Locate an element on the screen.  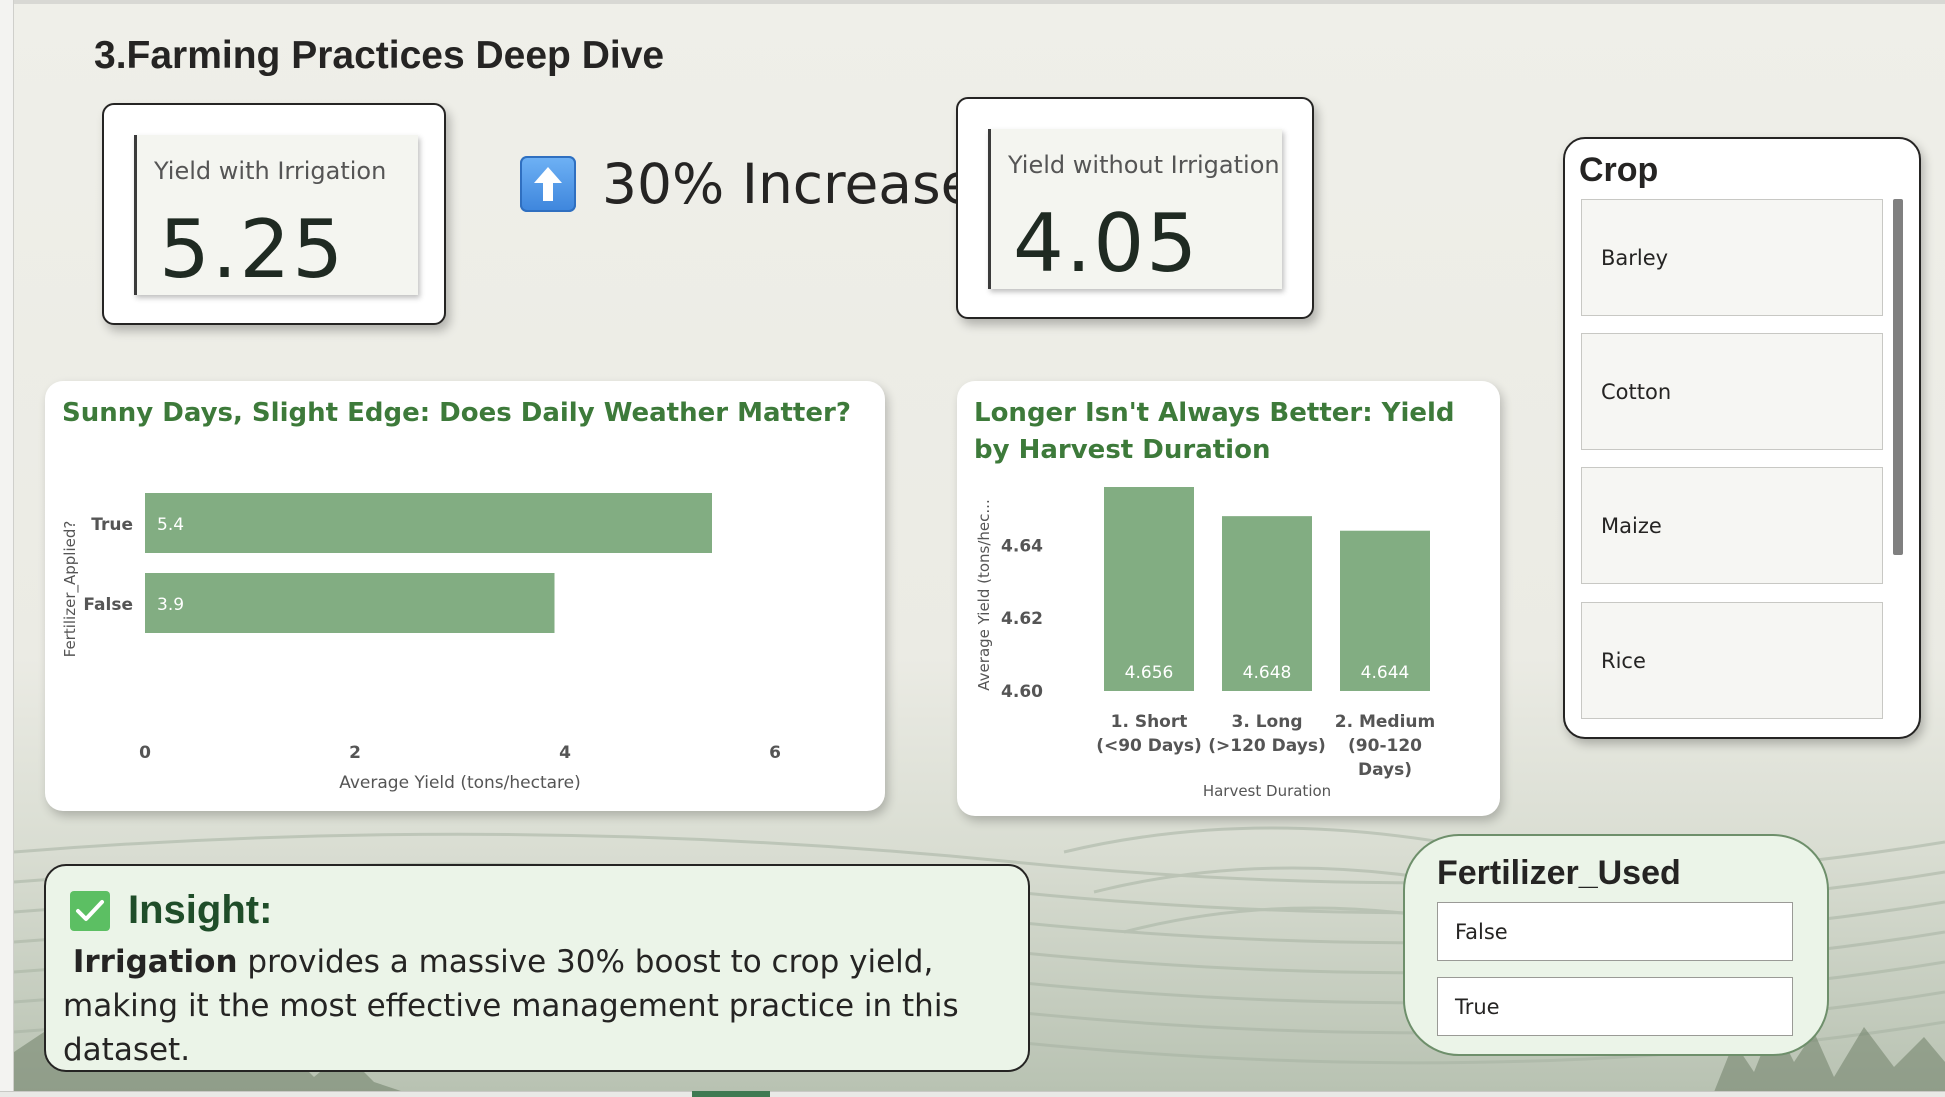
left-panel-edge is located at coordinates (7, 548).